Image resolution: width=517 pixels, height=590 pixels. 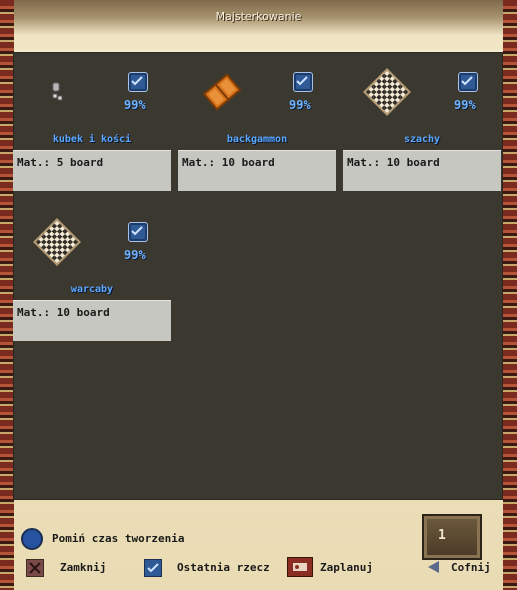 I want to click on material-text: Mat.: 5 board, so click(x=60, y=162).